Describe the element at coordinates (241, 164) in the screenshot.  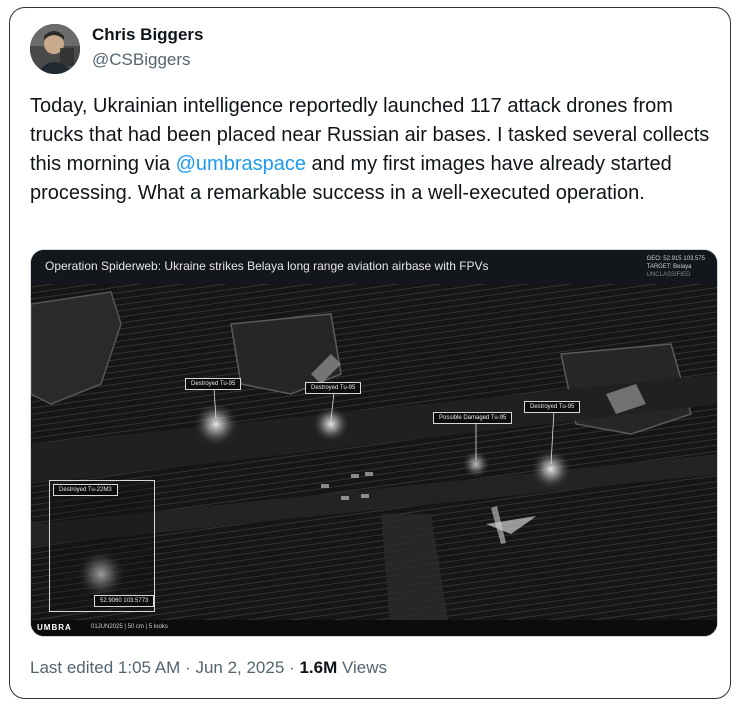
I see `mention-link: @umbraspace` at that location.